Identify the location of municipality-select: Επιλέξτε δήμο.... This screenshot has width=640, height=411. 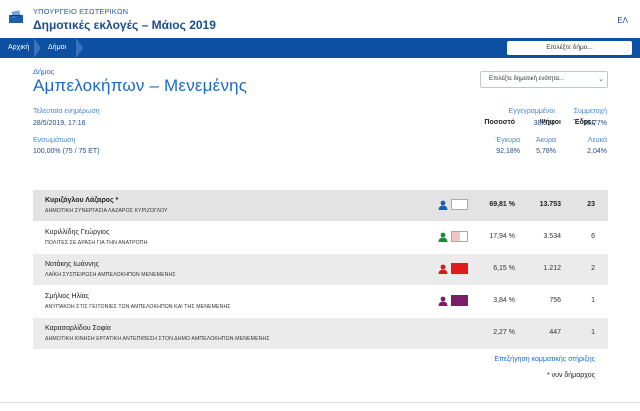
(569, 48).